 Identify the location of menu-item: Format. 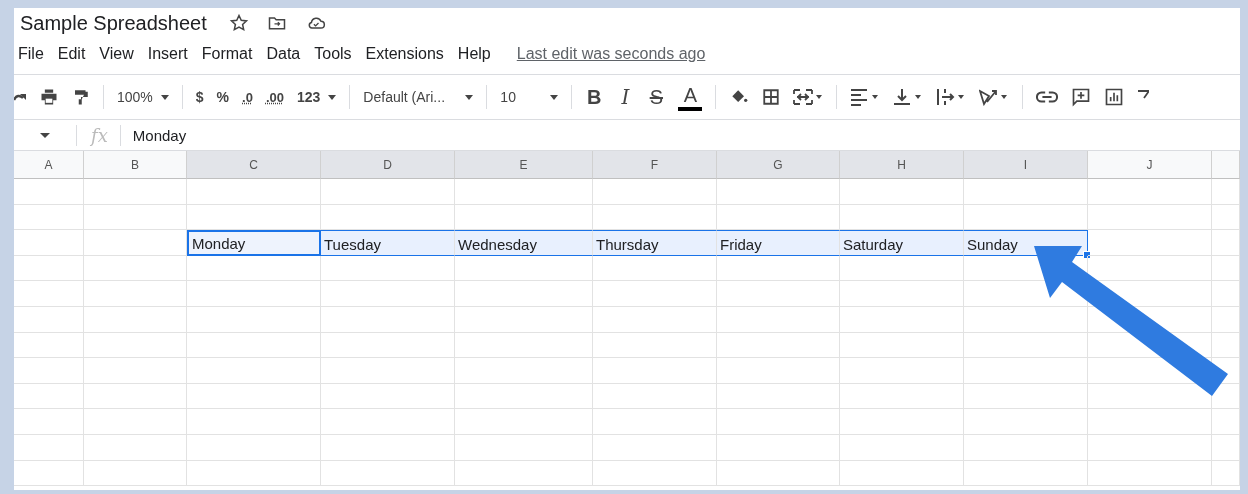
(227, 54).